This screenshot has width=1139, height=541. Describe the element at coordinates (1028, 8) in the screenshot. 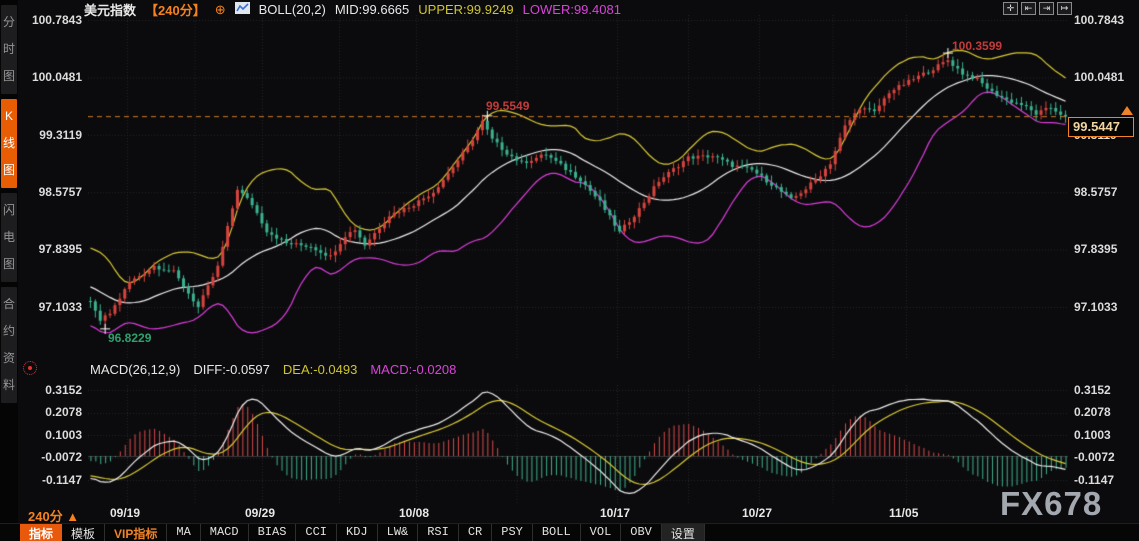

I see `zoom-in-icon: ⇤` at that location.